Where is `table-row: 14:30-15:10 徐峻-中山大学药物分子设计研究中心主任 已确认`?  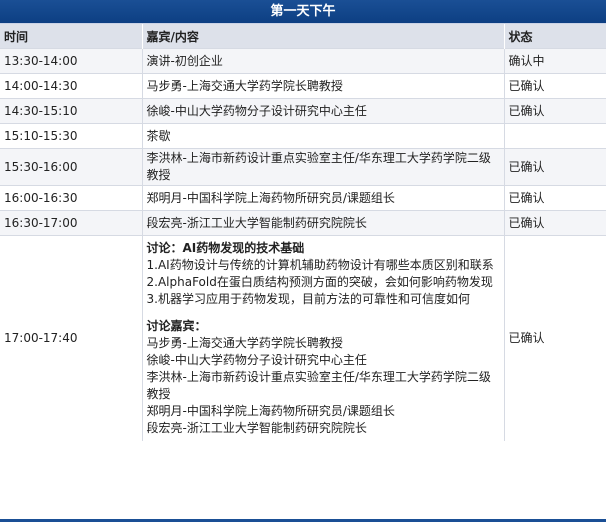 table-row: 14:30-15:10 徐峻-中山大学药物分子设计研究中心主任 已确认 is located at coordinates (303, 111).